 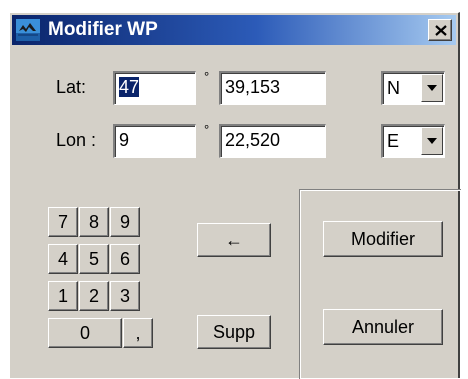 I want to click on keypad-key-2: 2, so click(x=94, y=296).